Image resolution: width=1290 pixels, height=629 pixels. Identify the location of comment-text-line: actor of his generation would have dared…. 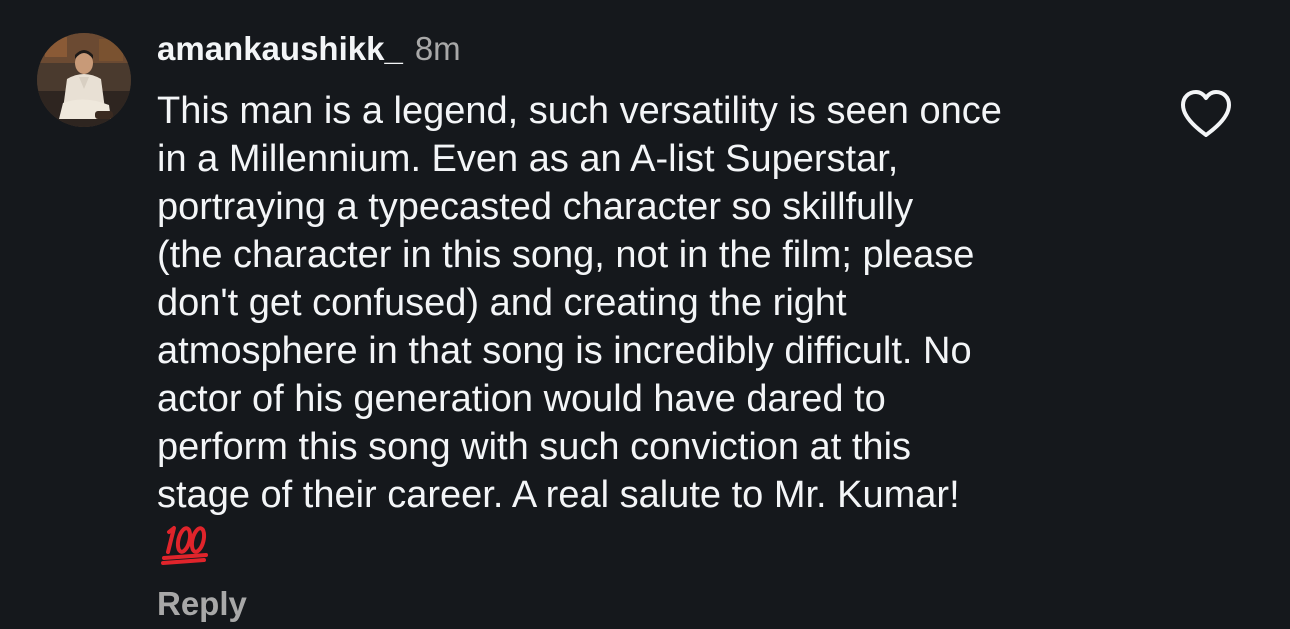
(521, 399).